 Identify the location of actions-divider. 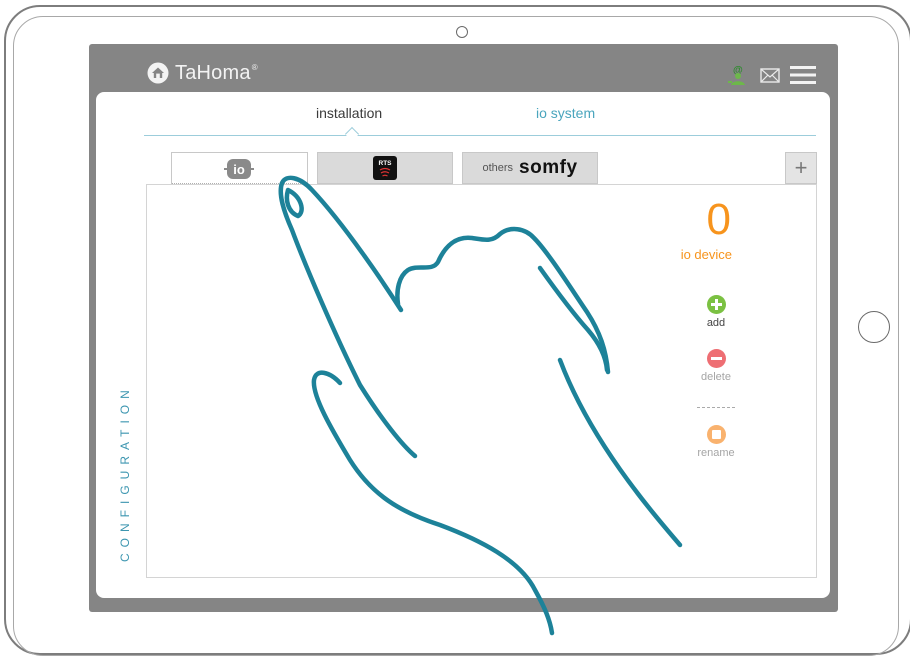
(716, 407).